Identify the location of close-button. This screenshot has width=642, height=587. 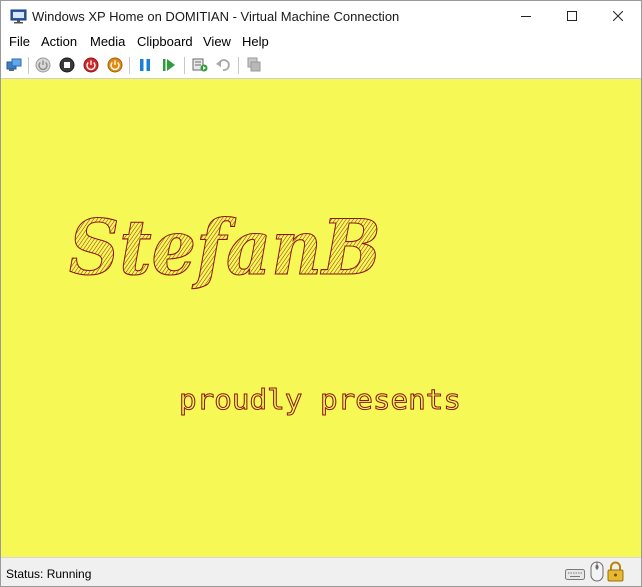
(618, 16).